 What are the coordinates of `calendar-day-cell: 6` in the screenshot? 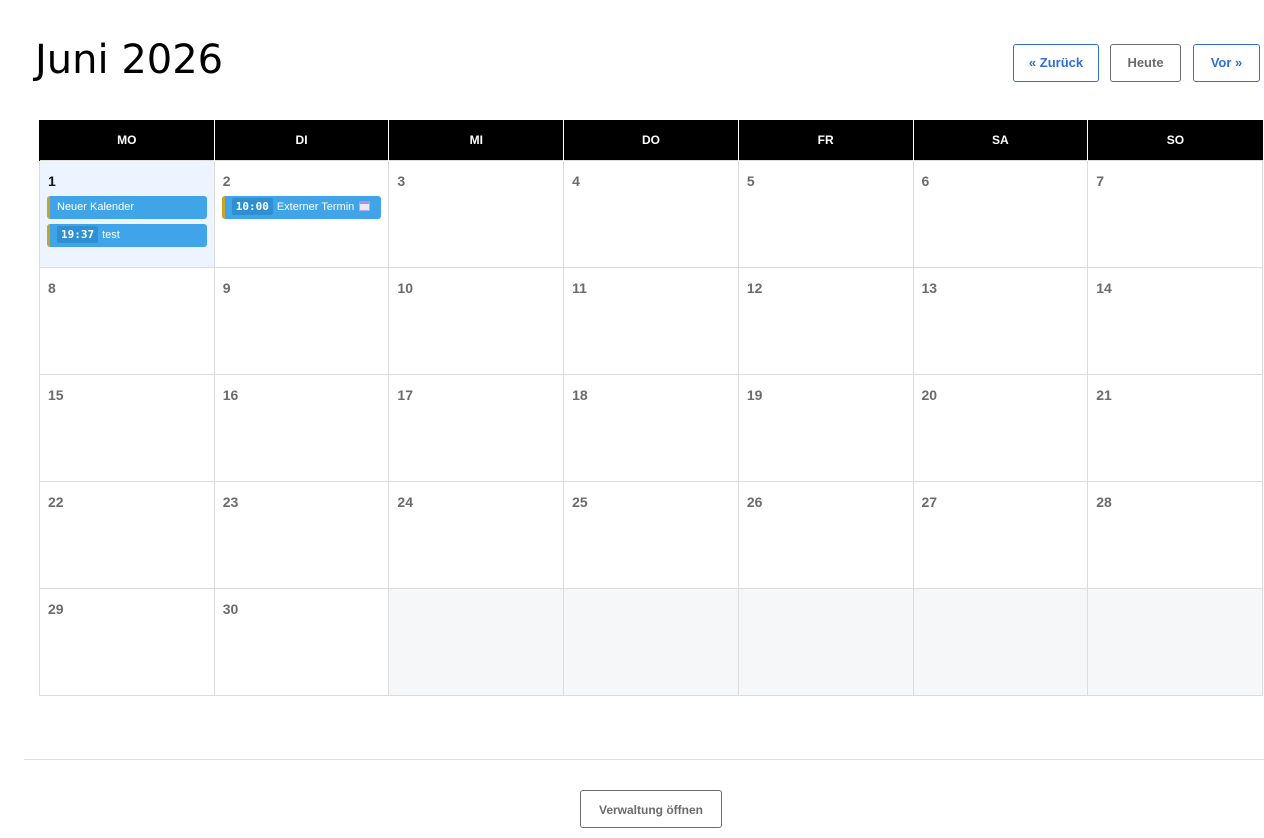 It's located at (1000, 214).